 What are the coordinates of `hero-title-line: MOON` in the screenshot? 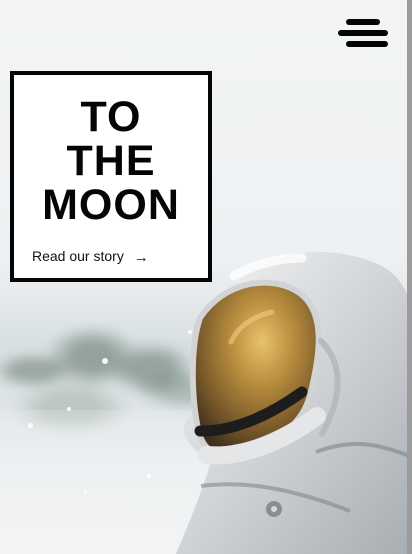 It's located at (111, 205).